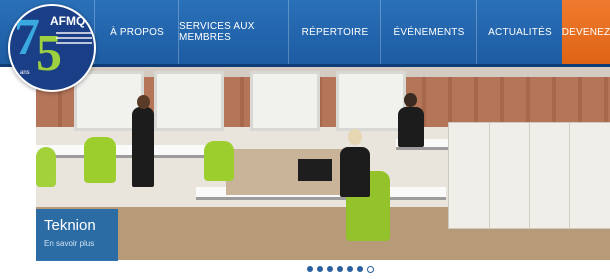 This screenshot has height=279, width=610. I want to click on desk, so click(121, 151).